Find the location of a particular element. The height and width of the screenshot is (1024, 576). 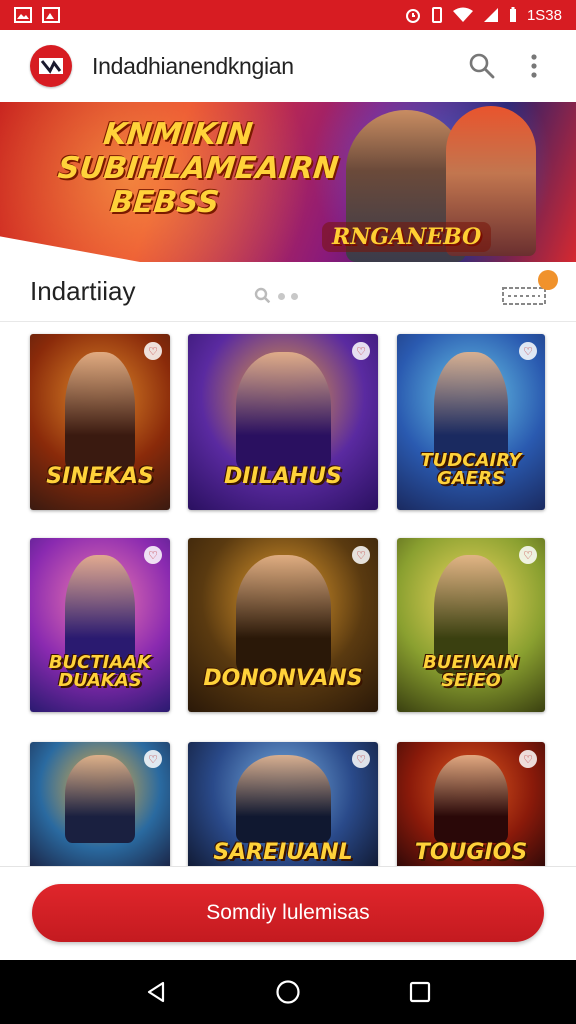

banner-heading-line3: BEBSS is located at coordinates (164, 202).